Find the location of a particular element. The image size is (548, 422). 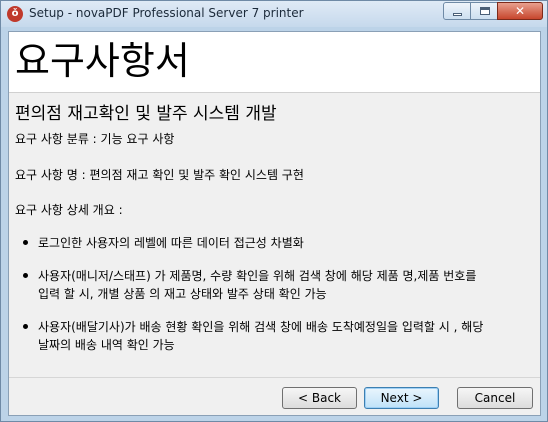

close-icon: ✕ is located at coordinates (520, 11).